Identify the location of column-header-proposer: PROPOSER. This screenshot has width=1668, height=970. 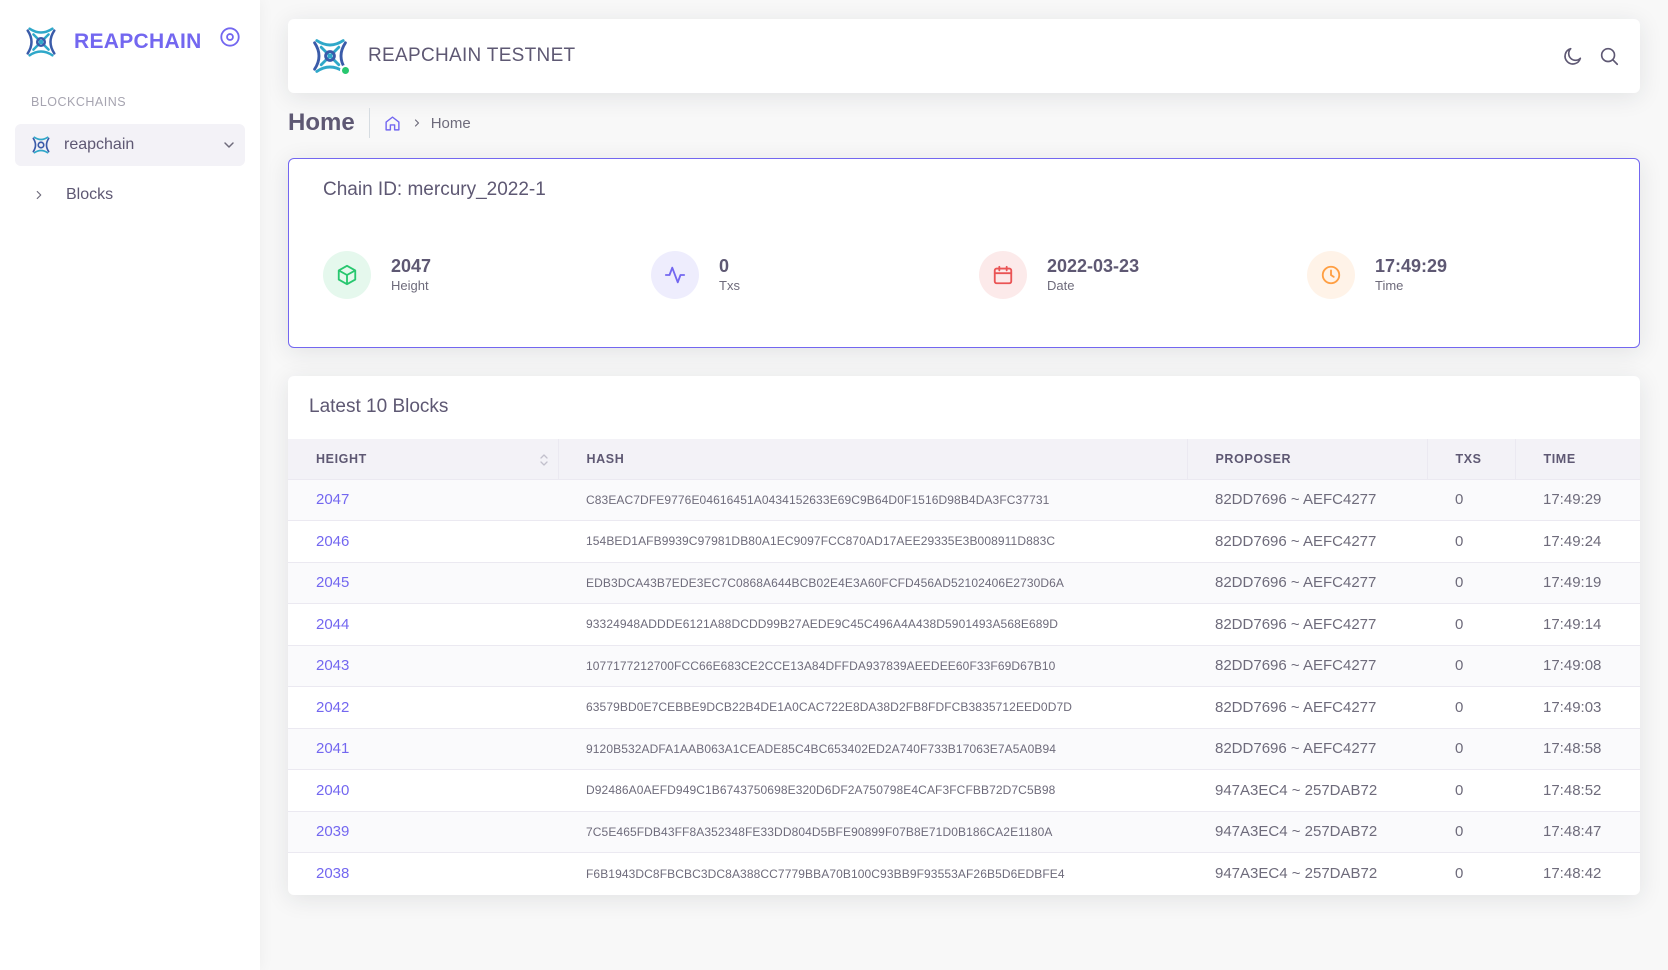
(1307, 459).